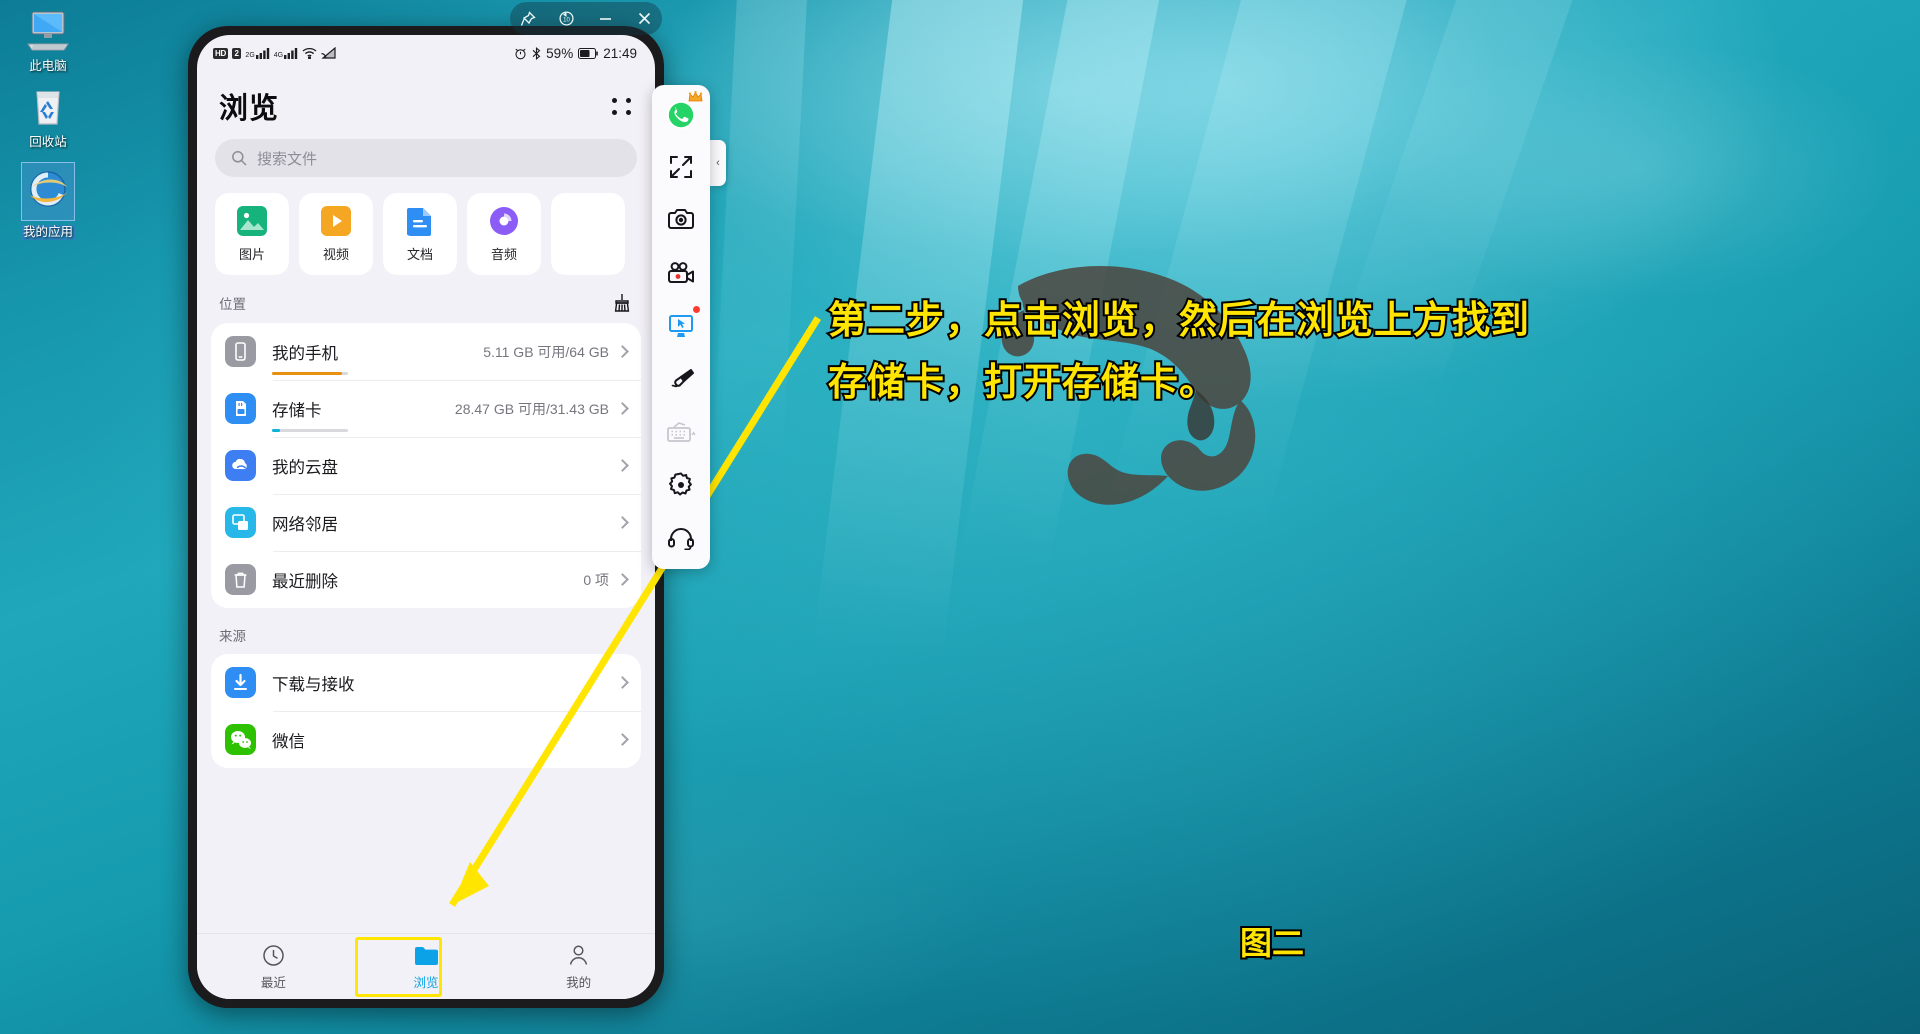  What do you see at coordinates (257, 53) in the screenshot?
I see `signal-2g-icon: 2G` at bounding box center [257, 53].